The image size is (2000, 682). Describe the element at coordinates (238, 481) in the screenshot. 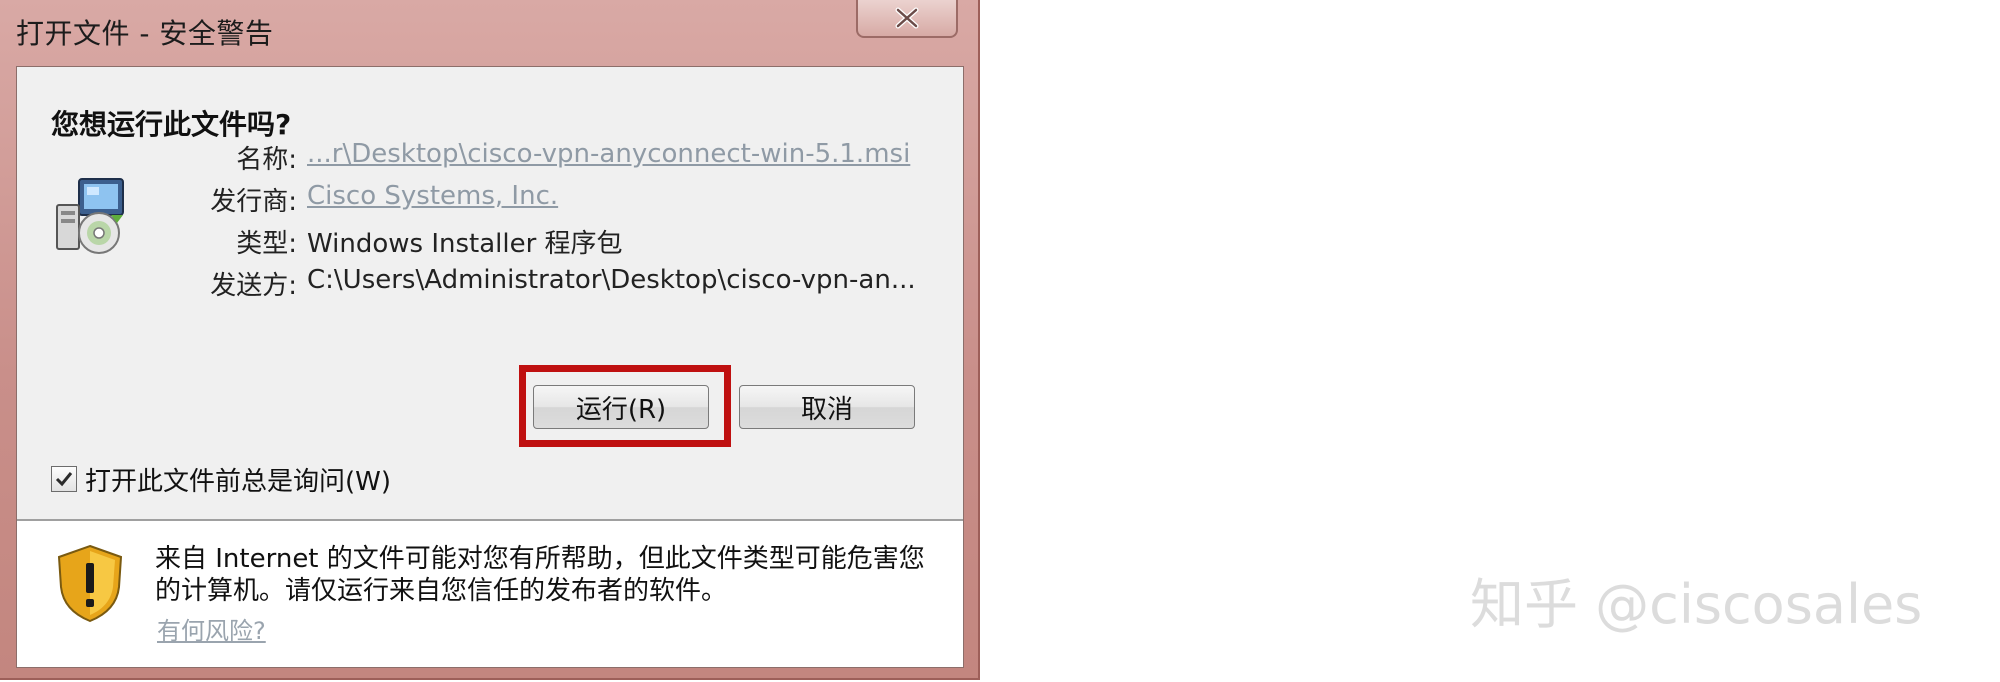

I see `always-ask-label: 打开此文件前总是询问(W)` at that location.